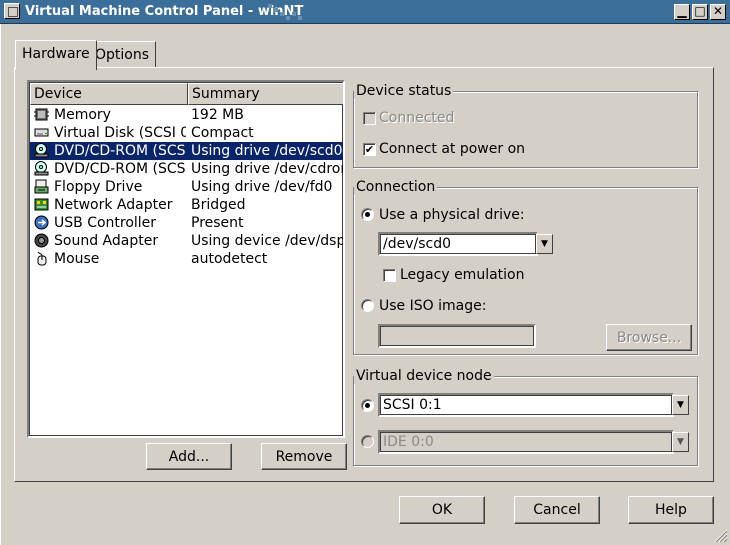  Describe the element at coordinates (120, 169) in the screenshot. I see `device-name: DVD/CD-ROM (SCSI 0:2)` at that location.